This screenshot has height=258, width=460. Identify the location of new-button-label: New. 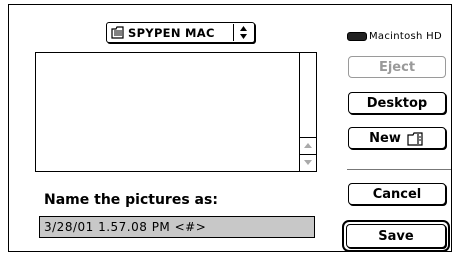
(385, 138).